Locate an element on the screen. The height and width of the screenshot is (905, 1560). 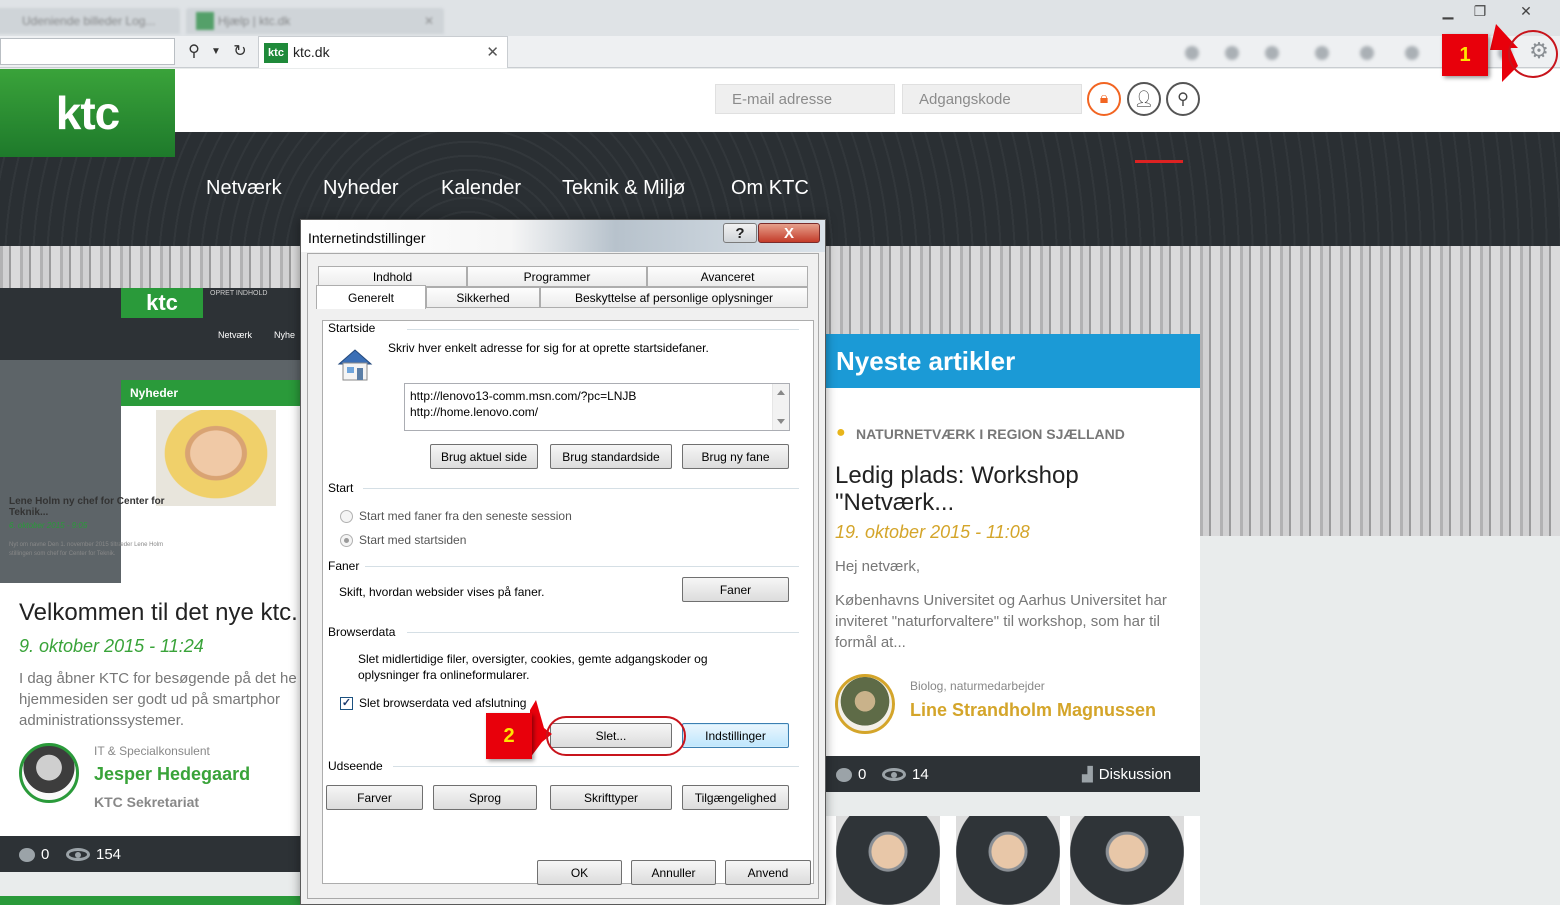
view-value: 154 is located at coordinates (109, 854).